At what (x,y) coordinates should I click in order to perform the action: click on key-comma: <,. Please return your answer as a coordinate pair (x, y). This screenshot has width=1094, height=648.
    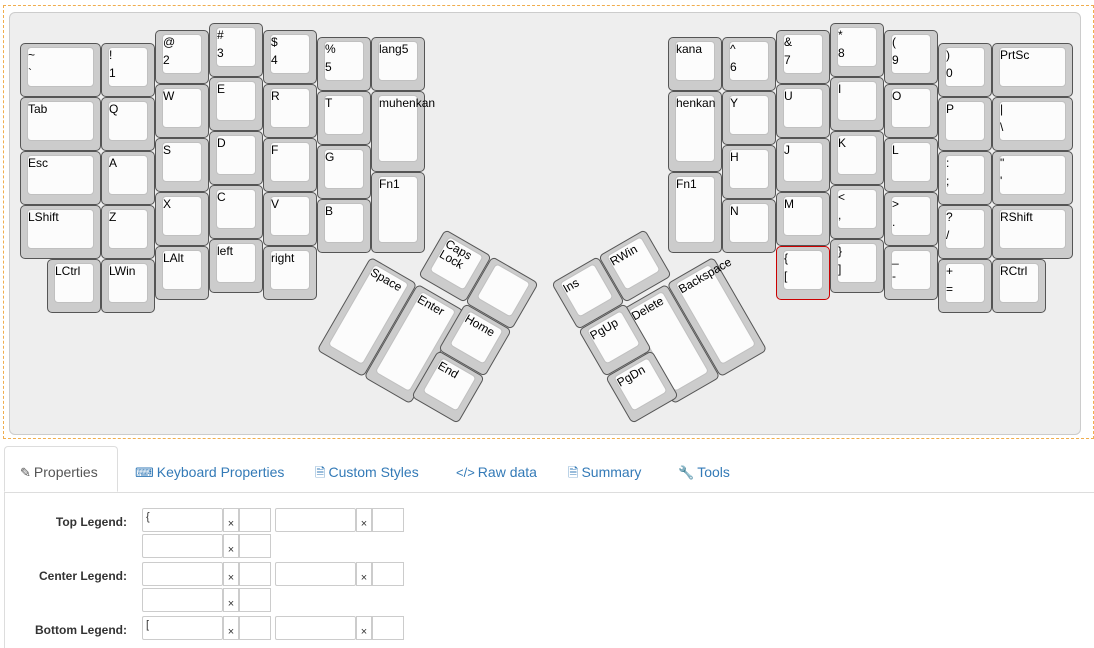
    Looking at the image, I should click on (857, 212).